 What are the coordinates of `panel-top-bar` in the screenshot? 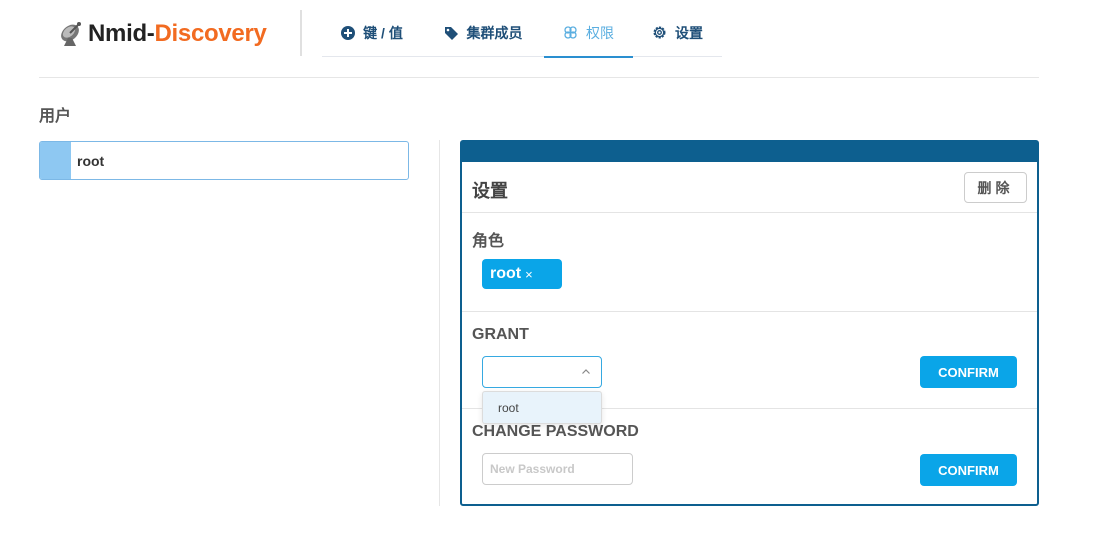 It's located at (749, 152).